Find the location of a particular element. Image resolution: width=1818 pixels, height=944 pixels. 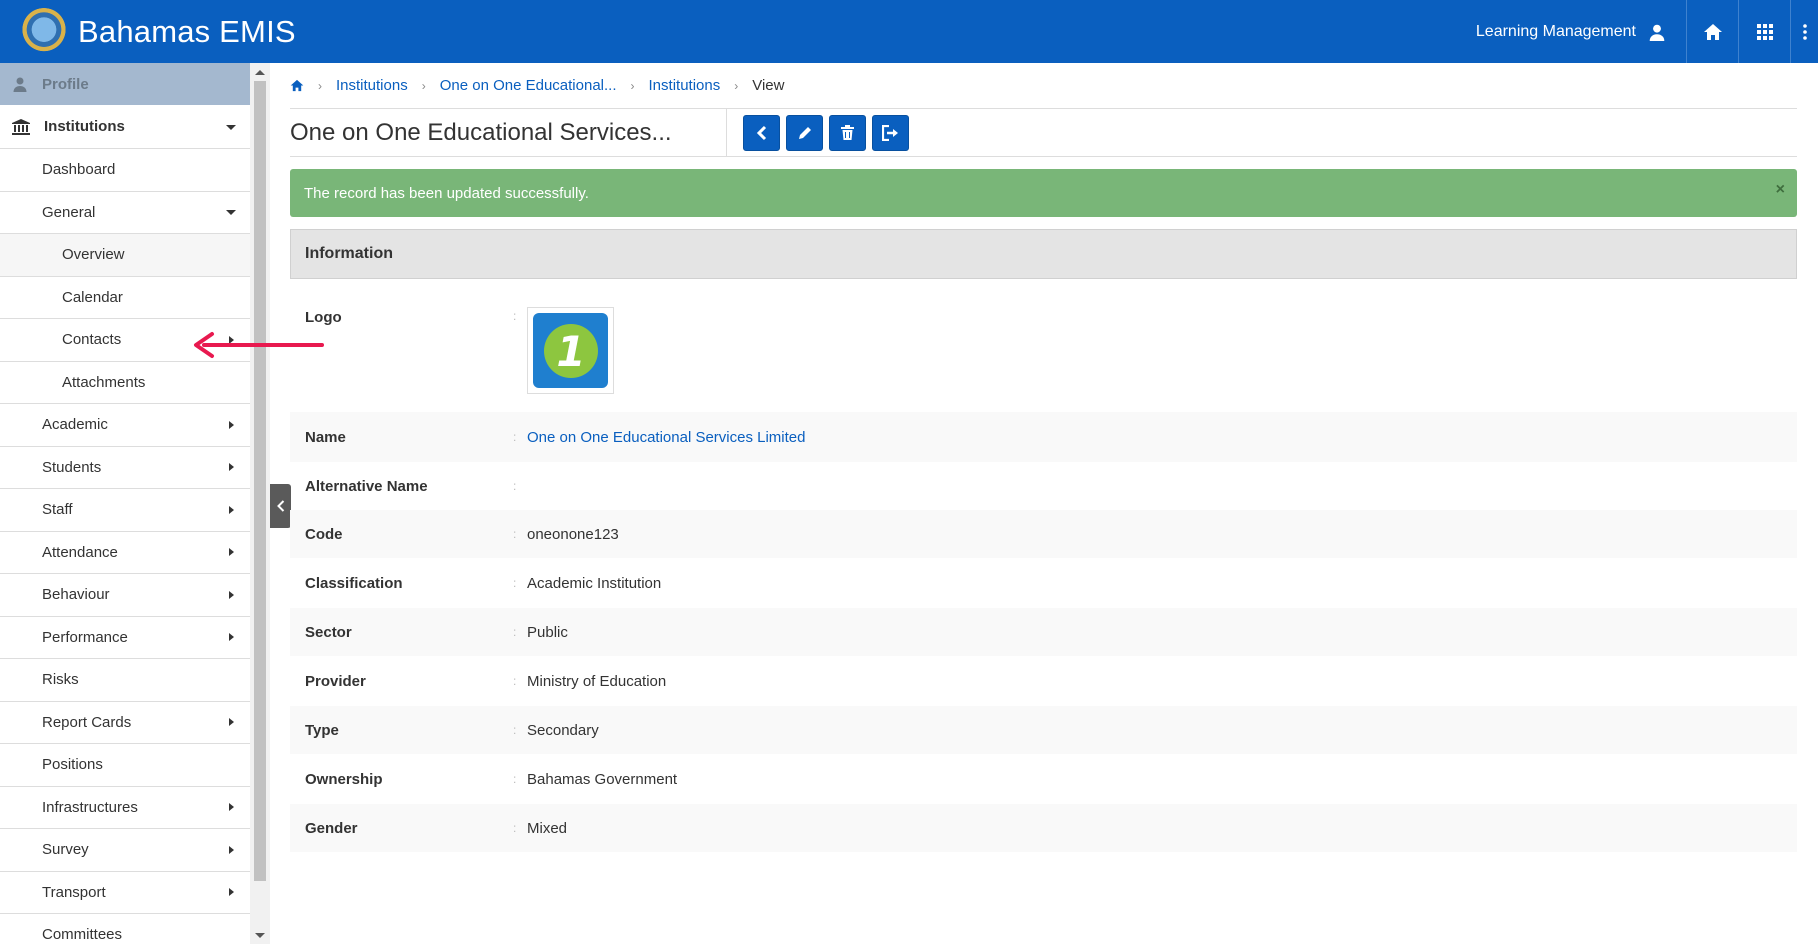

logo-image: 1 is located at coordinates (570, 350).